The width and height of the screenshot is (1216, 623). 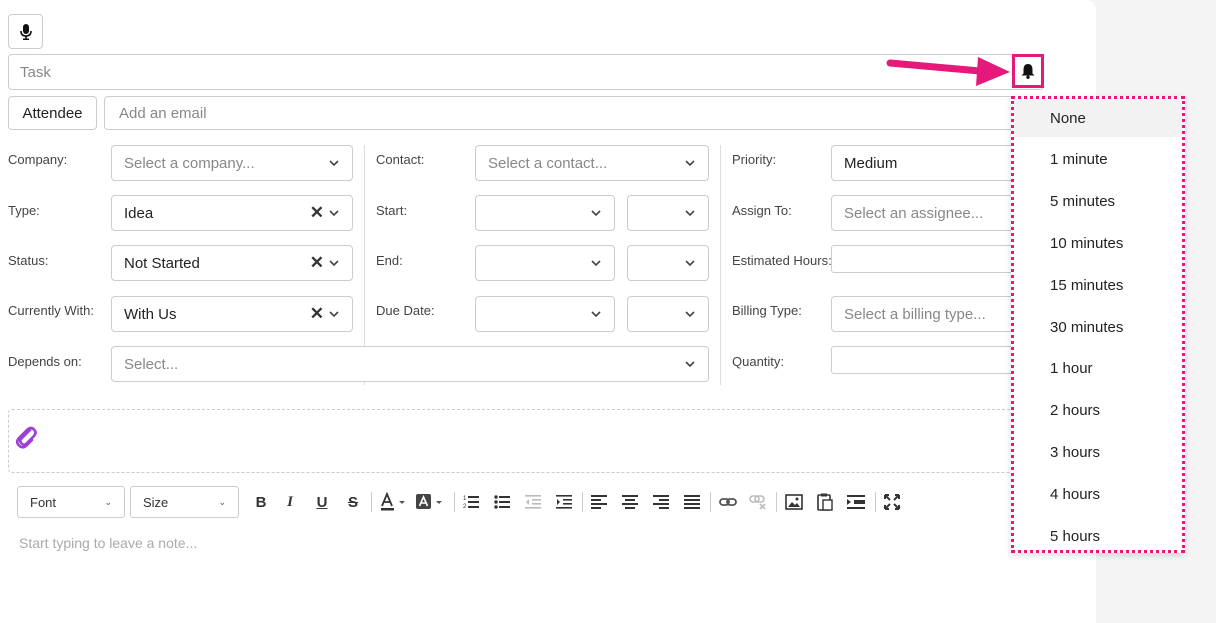 I want to click on outdent-icon, so click(x=533, y=502).